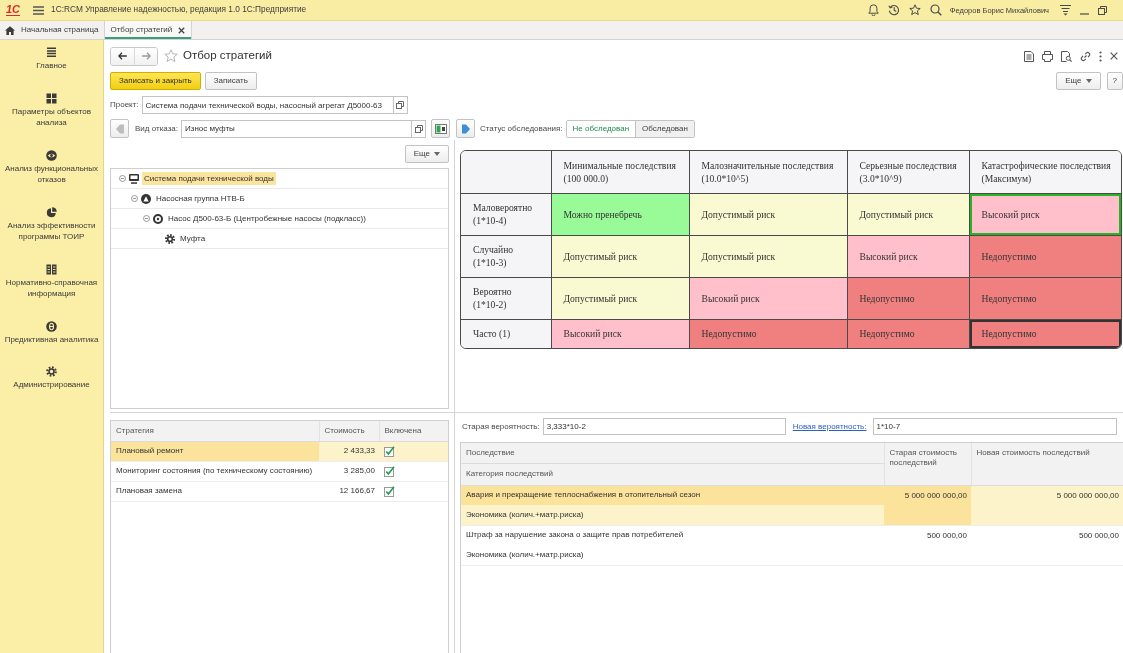 This screenshot has height=653, width=1123. I want to click on old-probability-field: 3,333*10-2, so click(664, 426).